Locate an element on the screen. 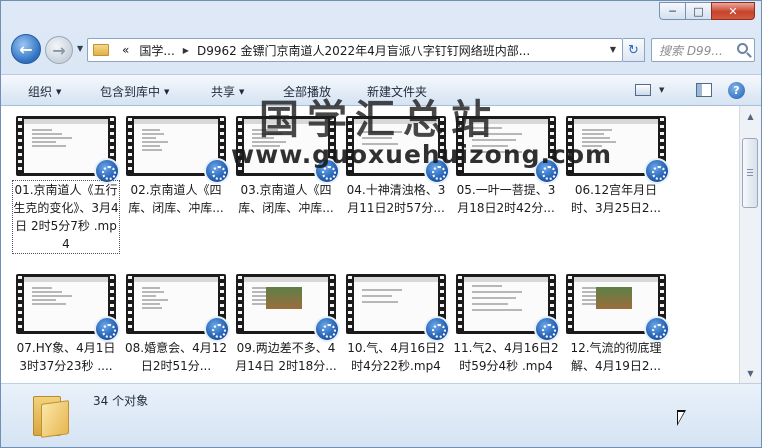 The height and width of the screenshot is (448, 762). item-count: 34 个对象 is located at coordinates (121, 401).